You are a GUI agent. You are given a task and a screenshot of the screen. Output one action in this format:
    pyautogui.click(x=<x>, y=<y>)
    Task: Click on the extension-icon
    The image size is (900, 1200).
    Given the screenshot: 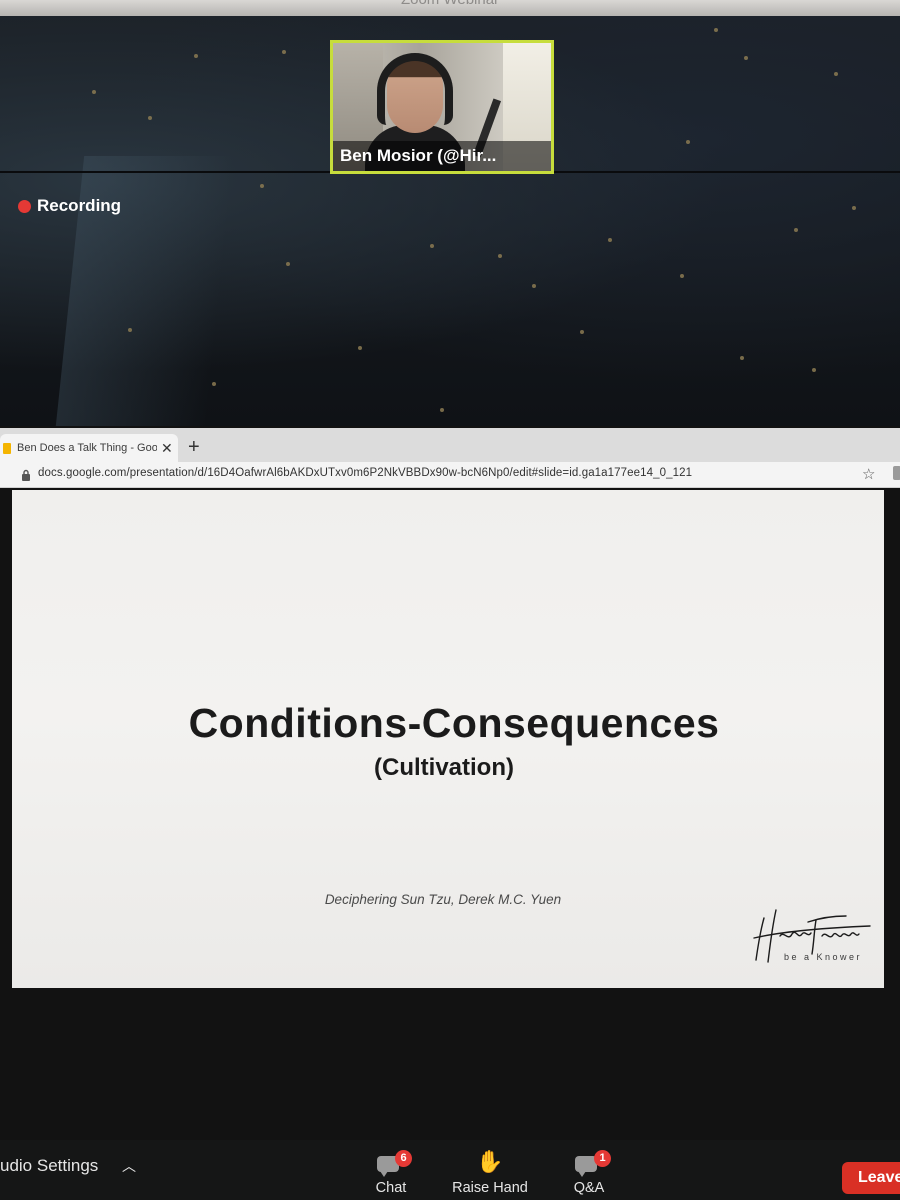 What is the action you would take?
    pyautogui.click(x=896, y=473)
    